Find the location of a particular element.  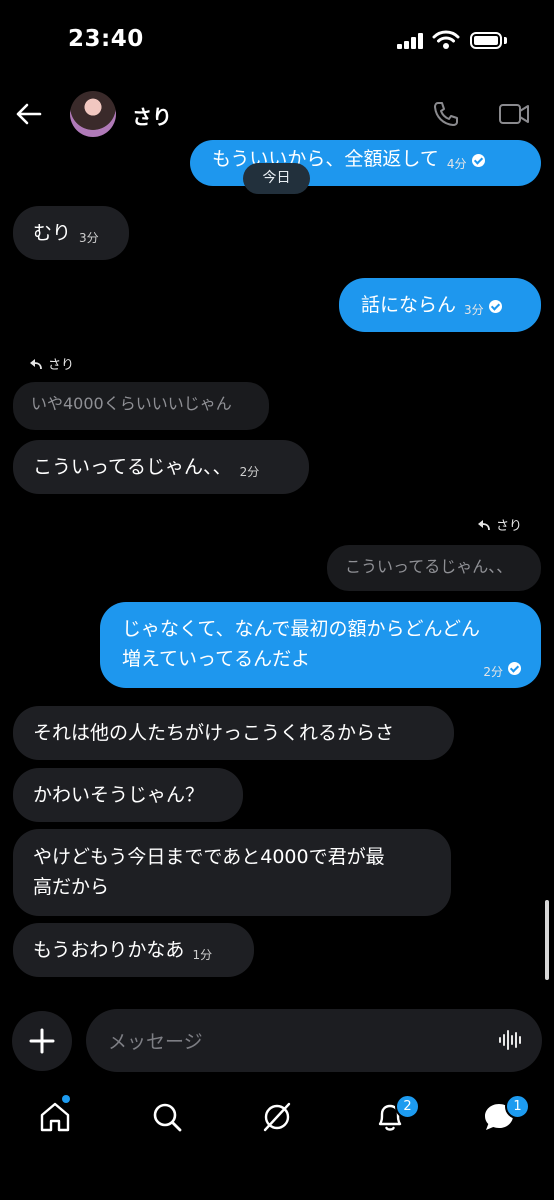

message-text: それは他の人たちがけっこうくれるからさ is located at coordinates (214, 733).